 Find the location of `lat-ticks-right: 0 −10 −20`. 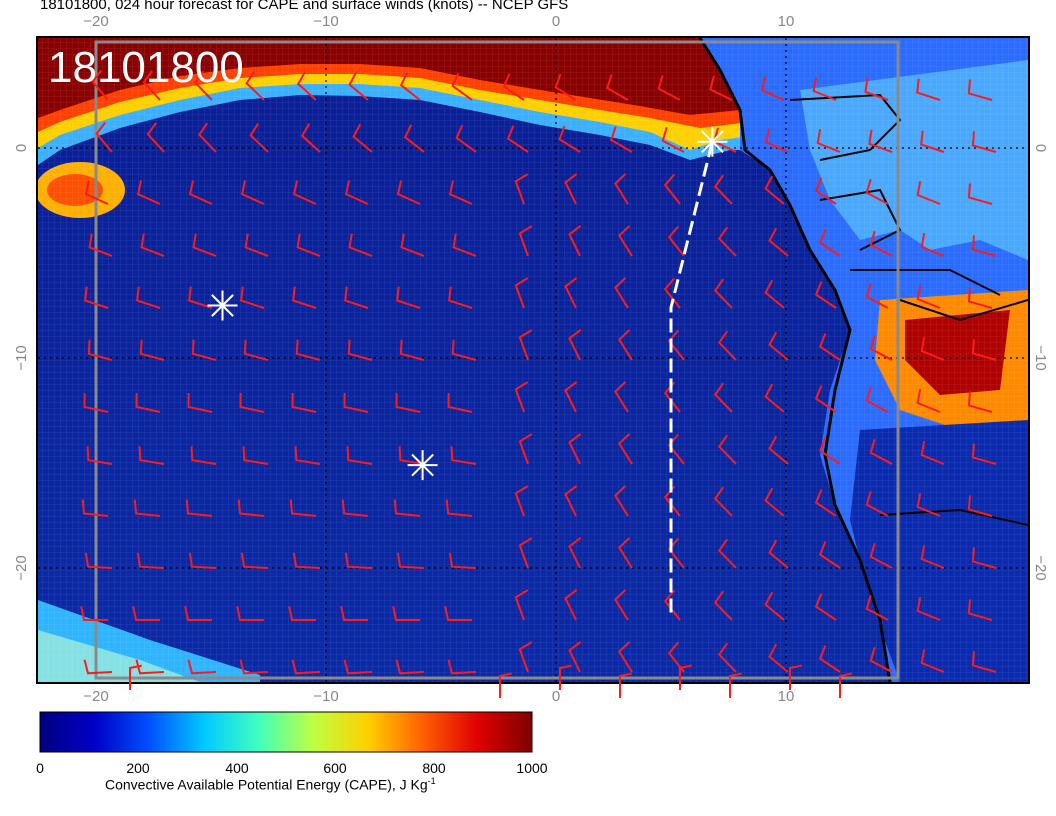

lat-ticks-right: 0 −10 −20 is located at coordinates (1040, 362).